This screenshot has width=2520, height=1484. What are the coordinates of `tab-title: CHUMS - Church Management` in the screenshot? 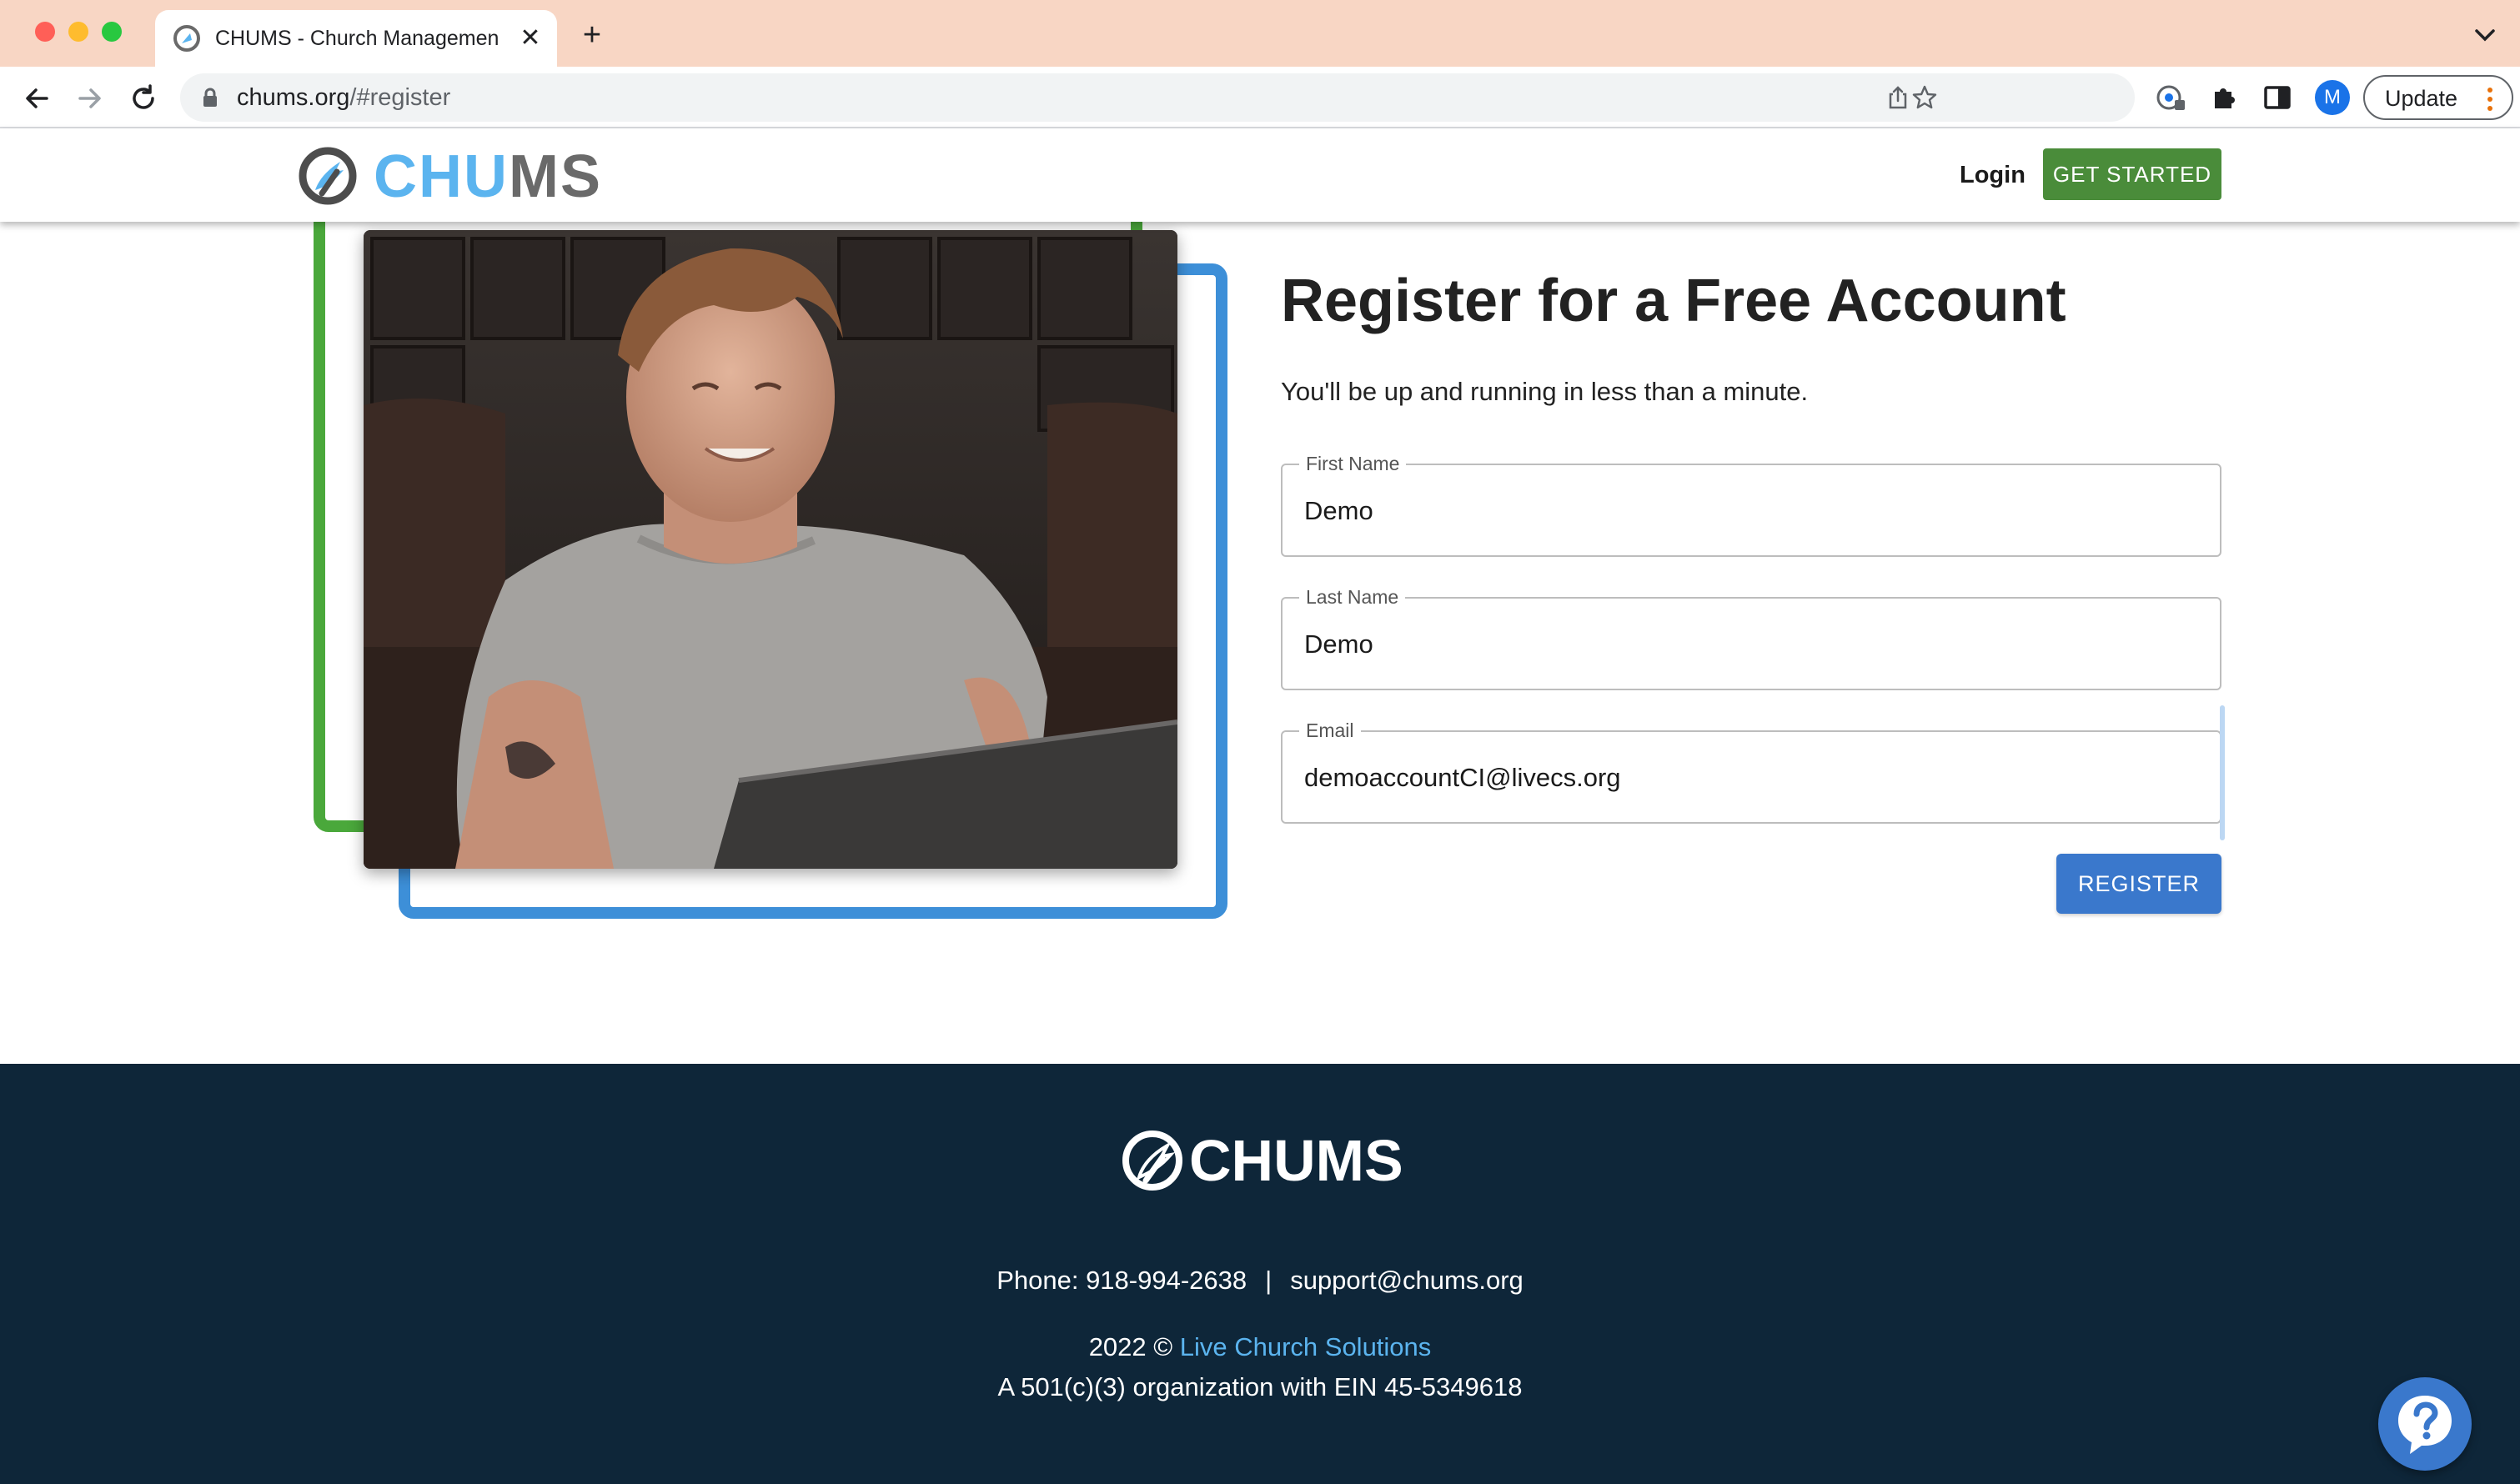 It's located at (357, 38).